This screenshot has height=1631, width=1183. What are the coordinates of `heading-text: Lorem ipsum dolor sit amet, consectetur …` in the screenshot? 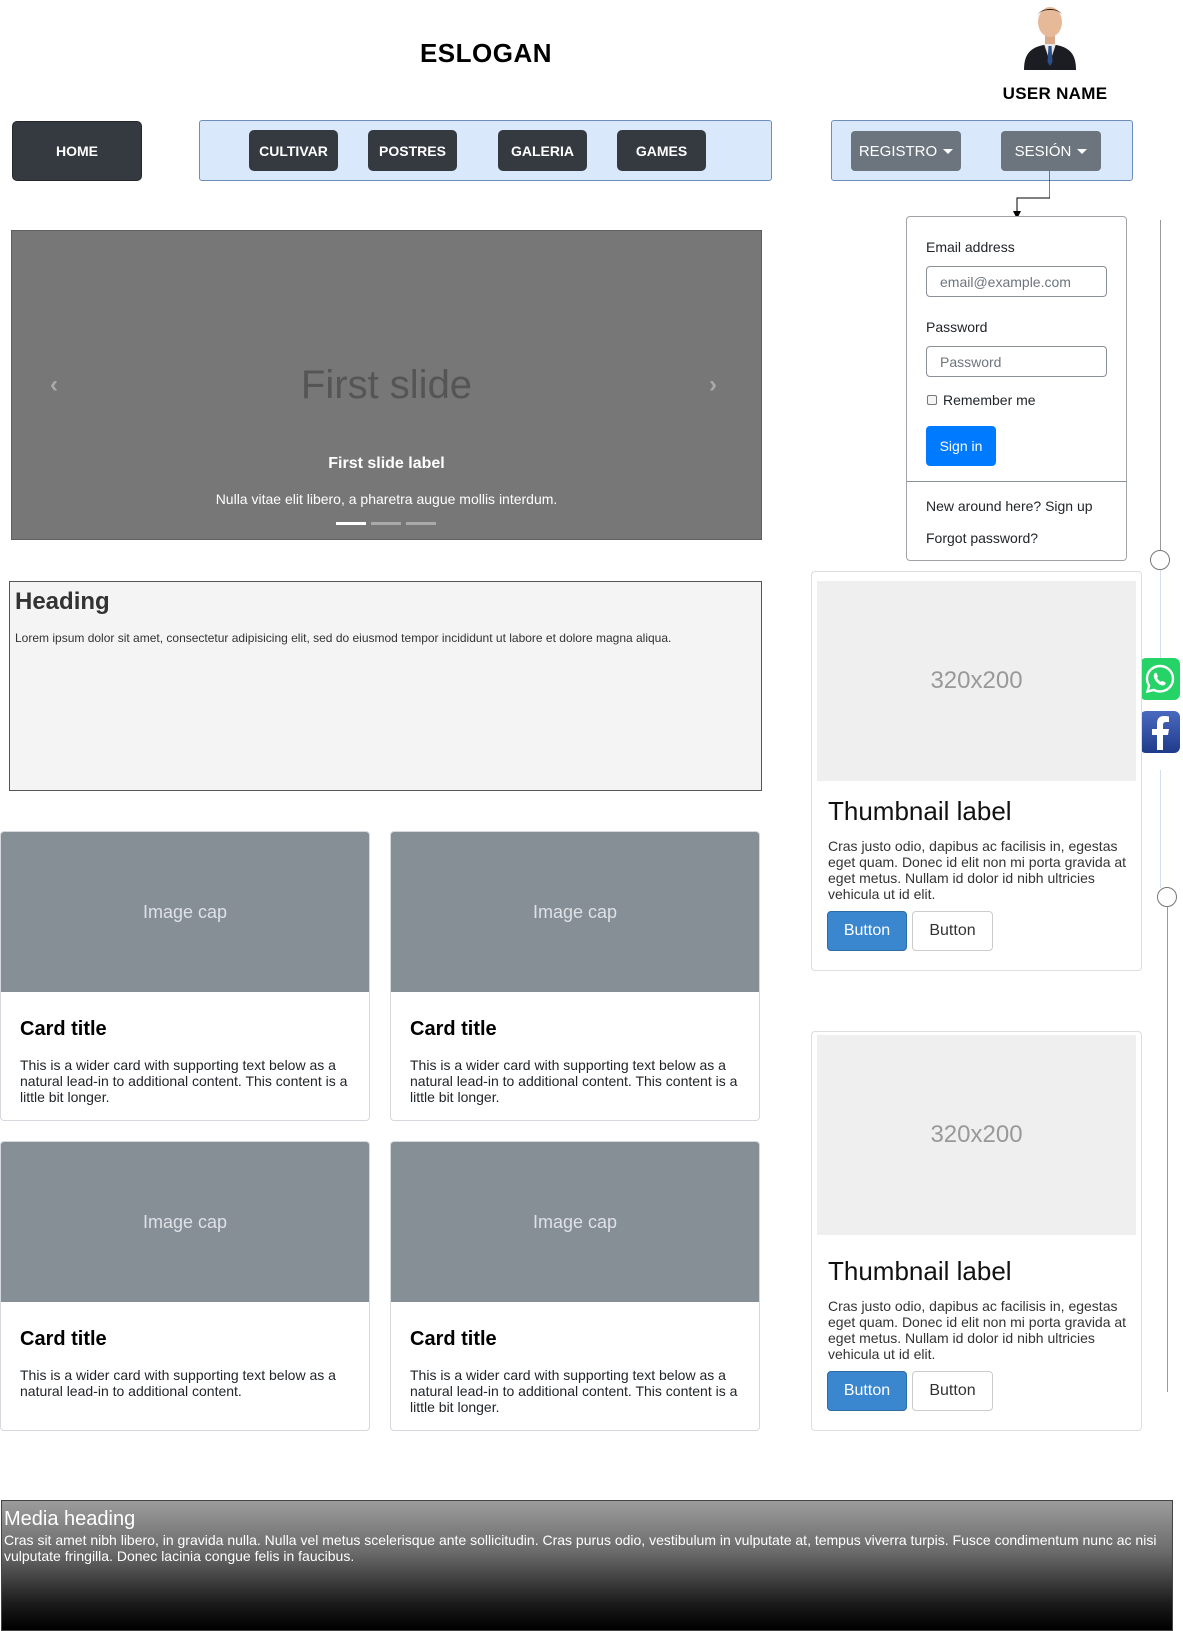 It's located at (343, 638).